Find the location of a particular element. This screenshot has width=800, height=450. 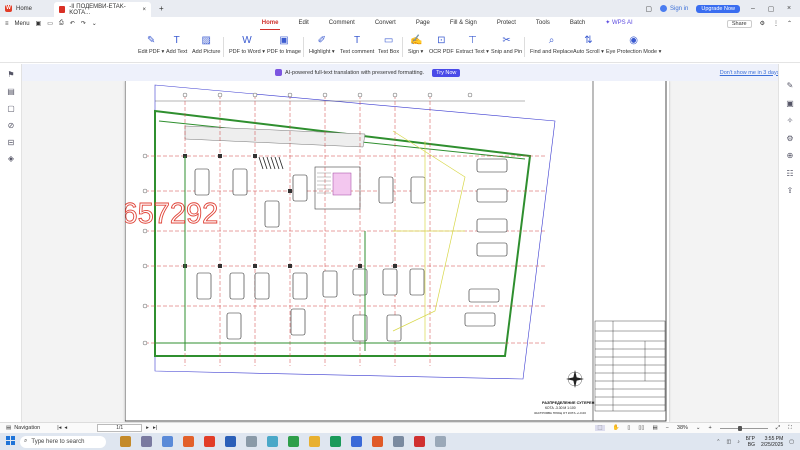

close-window-icon: × is located at coordinates (789, 8).